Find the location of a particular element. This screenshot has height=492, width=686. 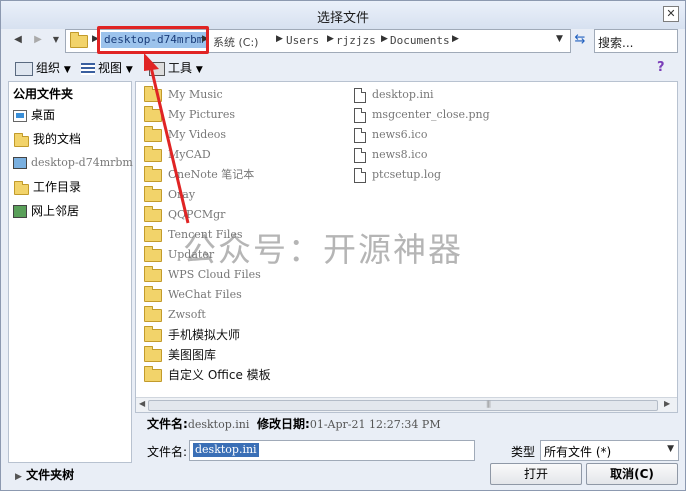

type-label: 类型 is located at coordinates (523, 452).